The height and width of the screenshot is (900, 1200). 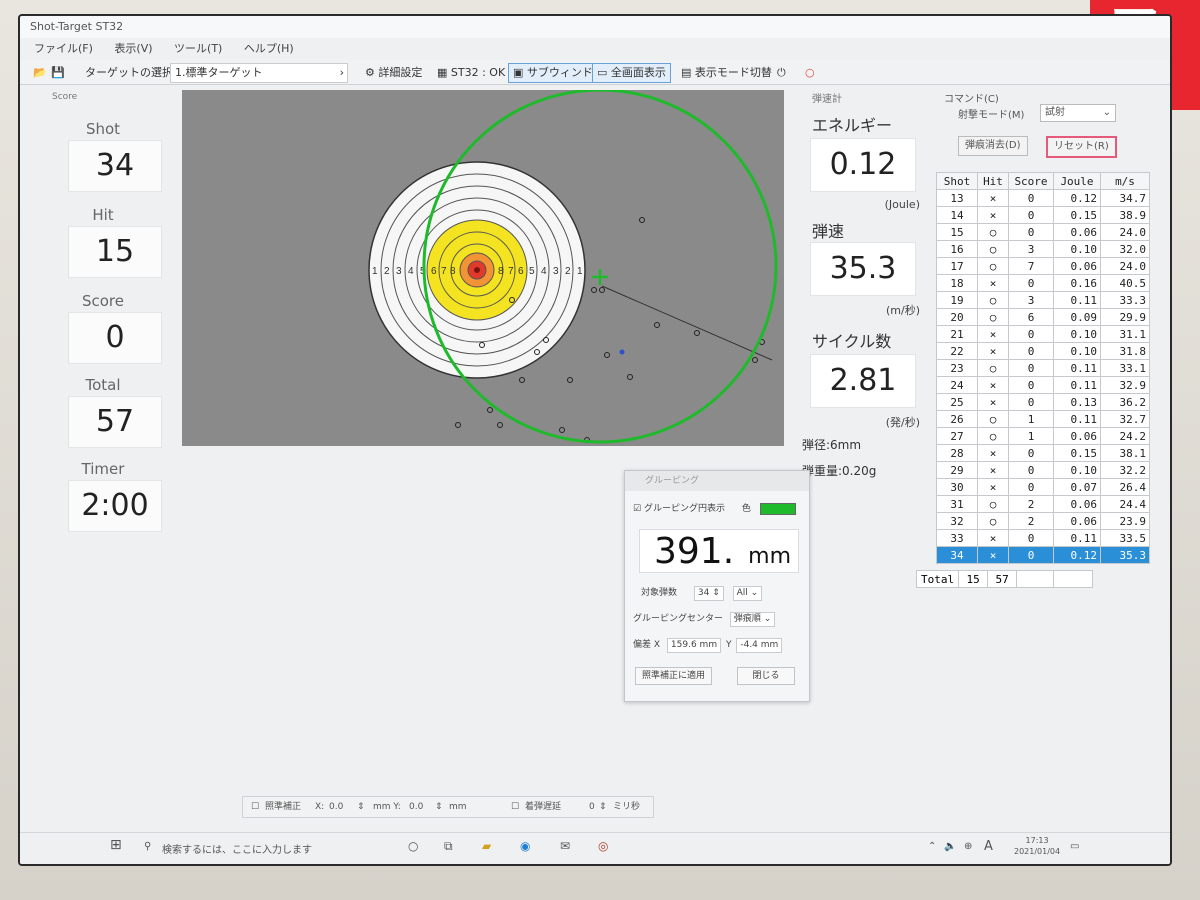 I want to click on clock: 17:13 2021/01/04, so click(x=1037, y=846).